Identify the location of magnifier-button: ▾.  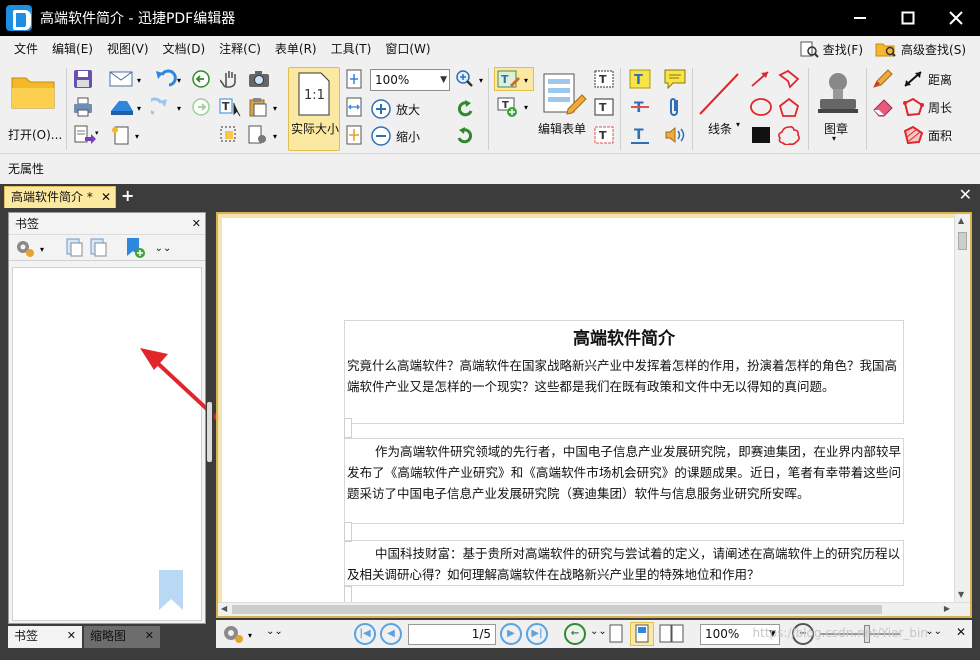
(471, 79).